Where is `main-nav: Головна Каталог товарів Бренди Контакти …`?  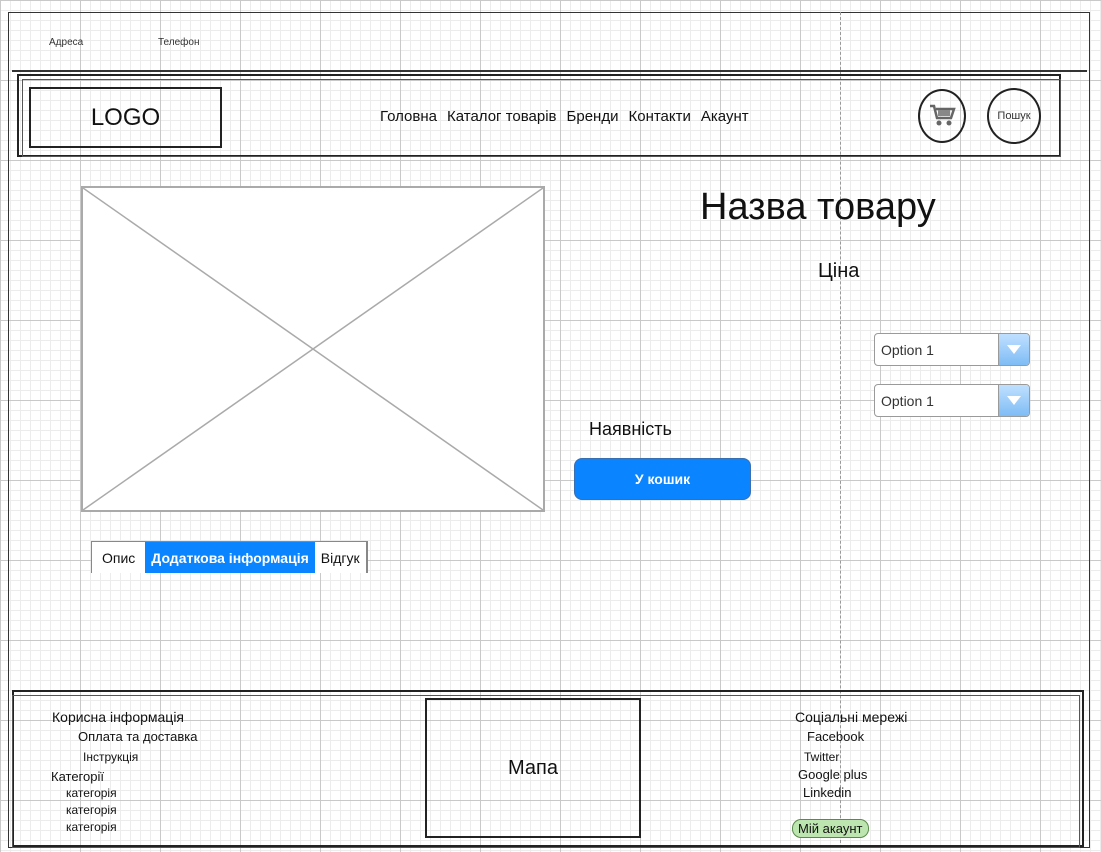 main-nav: Головна Каталог товарів Бренди Контакти … is located at coordinates (564, 116).